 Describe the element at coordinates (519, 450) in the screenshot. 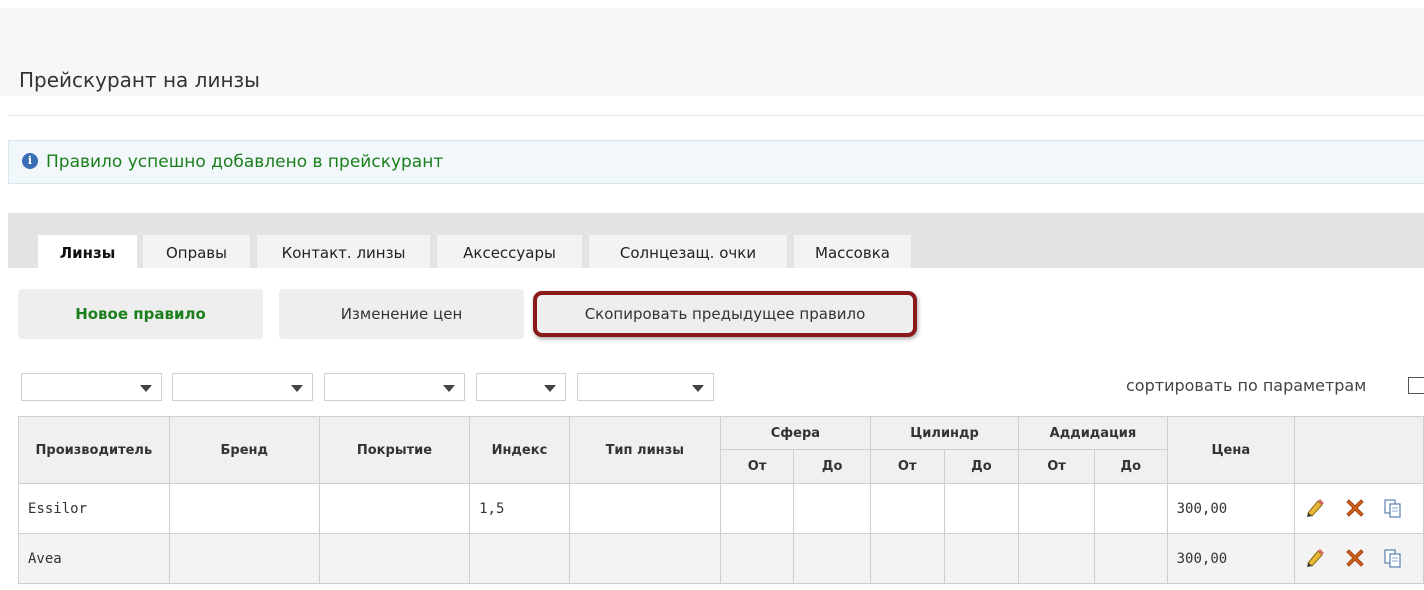

I see `col-index: Индекс` at that location.